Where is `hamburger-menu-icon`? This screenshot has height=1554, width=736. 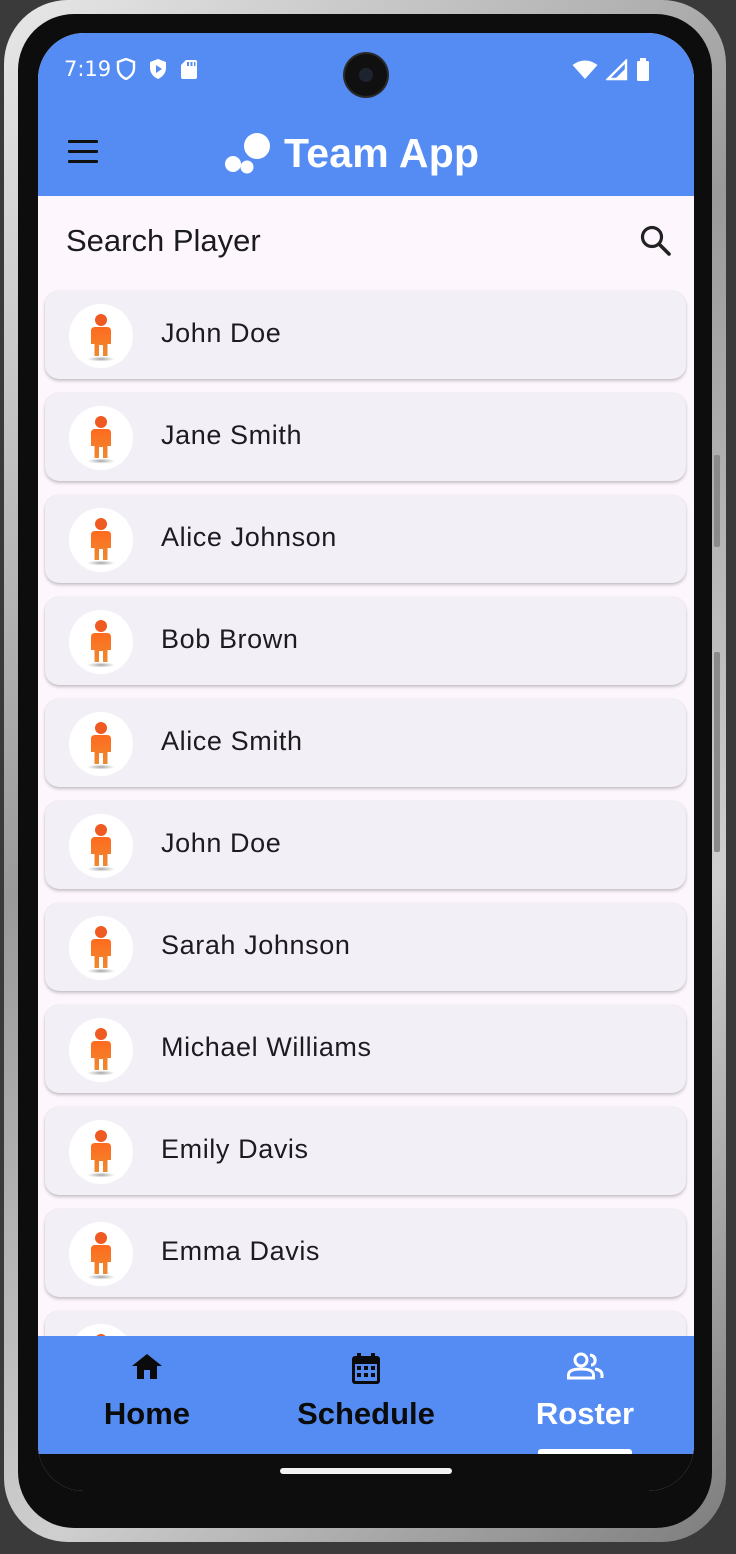 hamburger-menu-icon is located at coordinates (83, 141).